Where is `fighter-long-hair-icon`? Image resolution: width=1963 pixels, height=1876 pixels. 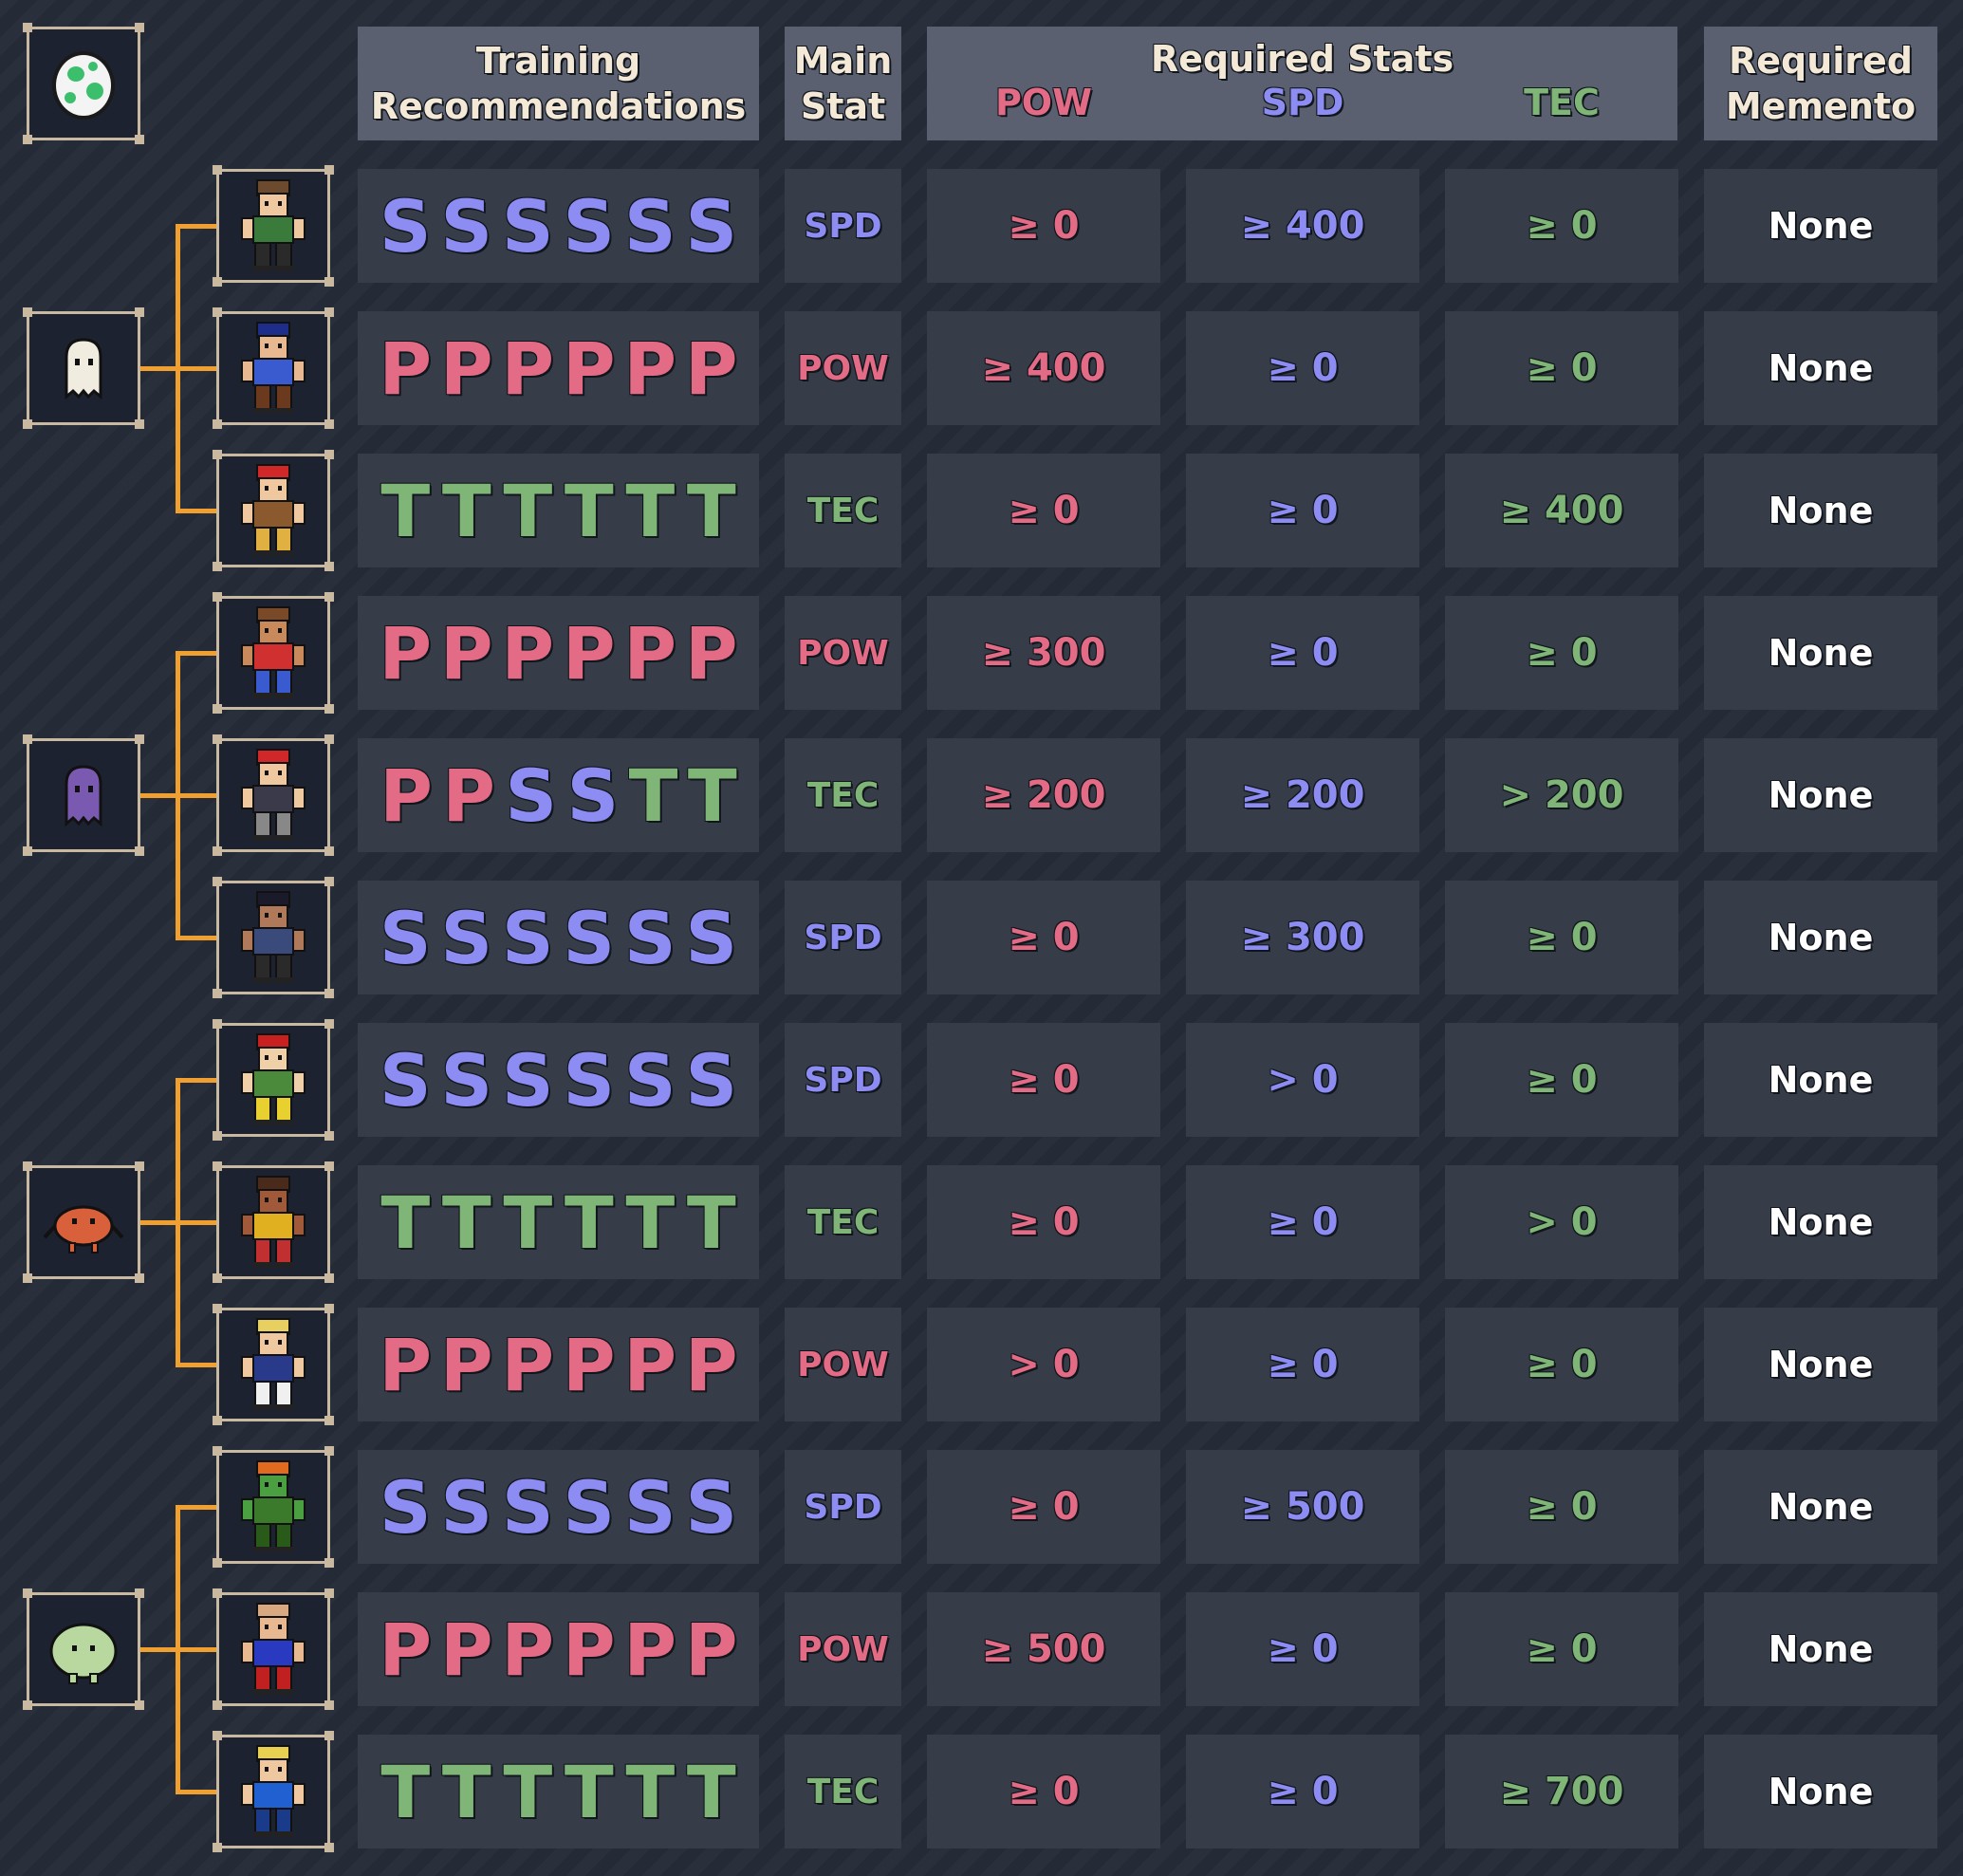
fighter-long-hair-icon is located at coordinates (273, 795).